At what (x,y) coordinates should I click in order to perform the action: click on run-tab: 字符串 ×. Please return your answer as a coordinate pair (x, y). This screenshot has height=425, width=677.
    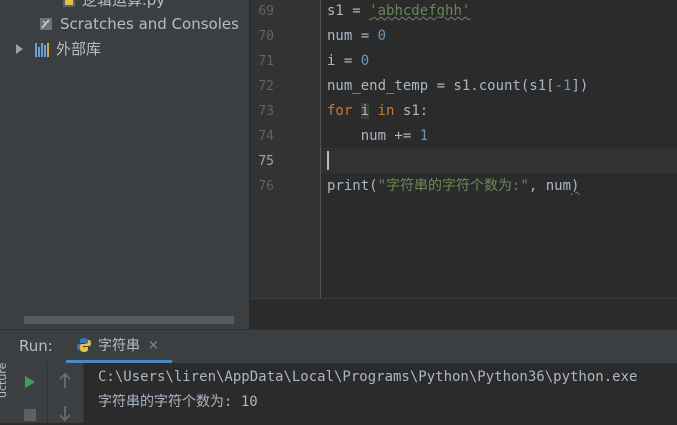
    Looking at the image, I should click on (119, 346).